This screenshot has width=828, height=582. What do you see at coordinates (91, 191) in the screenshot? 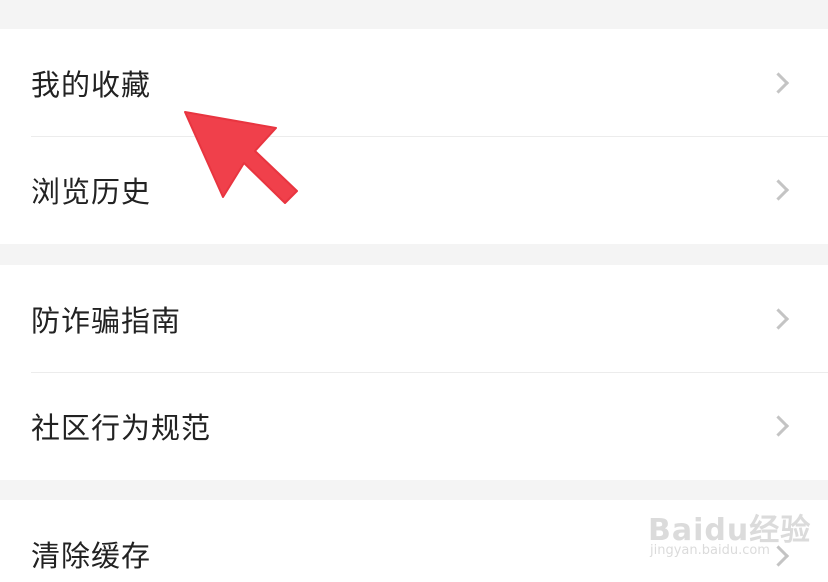
I see `menu-item-label: 浏览历史` at bounding box center [91, 191].